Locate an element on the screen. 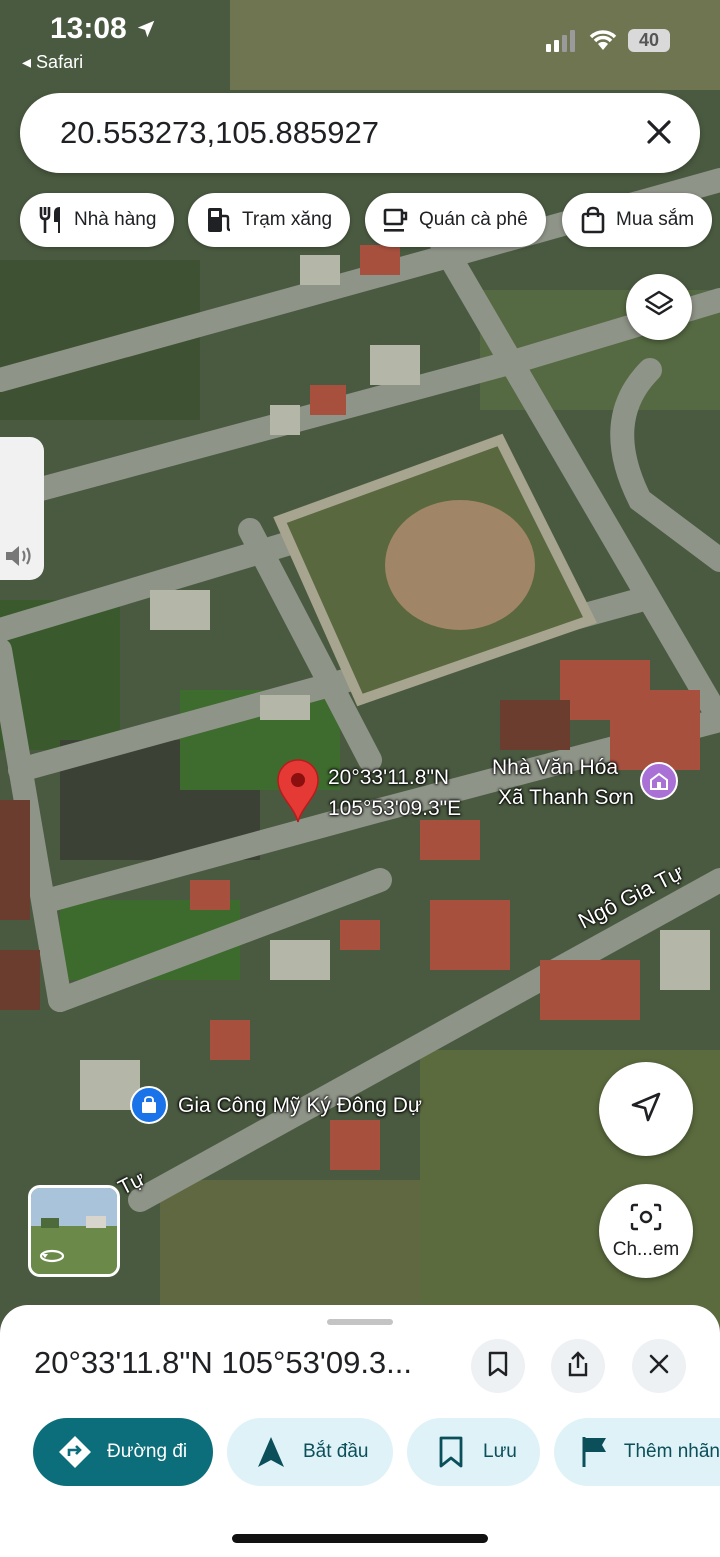 The width and height of the screenshot is (720, 1557). share-icon is located at coordinates (578, 1366).